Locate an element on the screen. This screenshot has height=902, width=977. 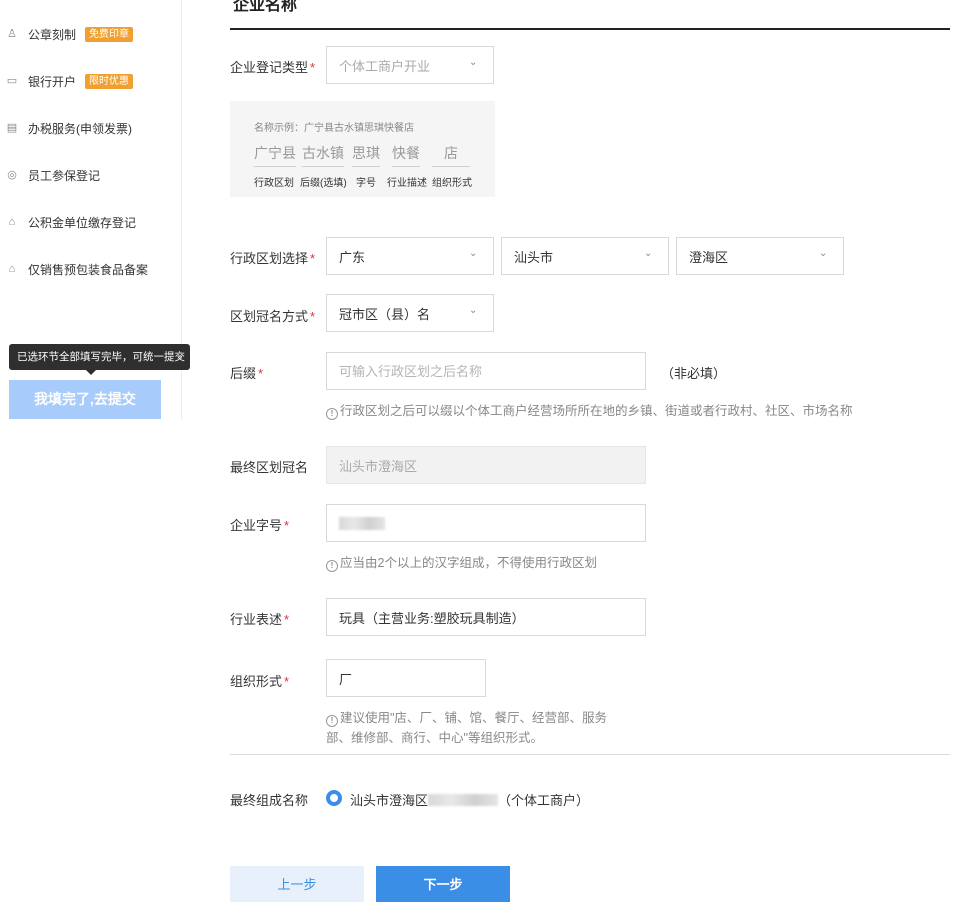
bank-card-icon: ▭ is located at coordinates (12, 81).